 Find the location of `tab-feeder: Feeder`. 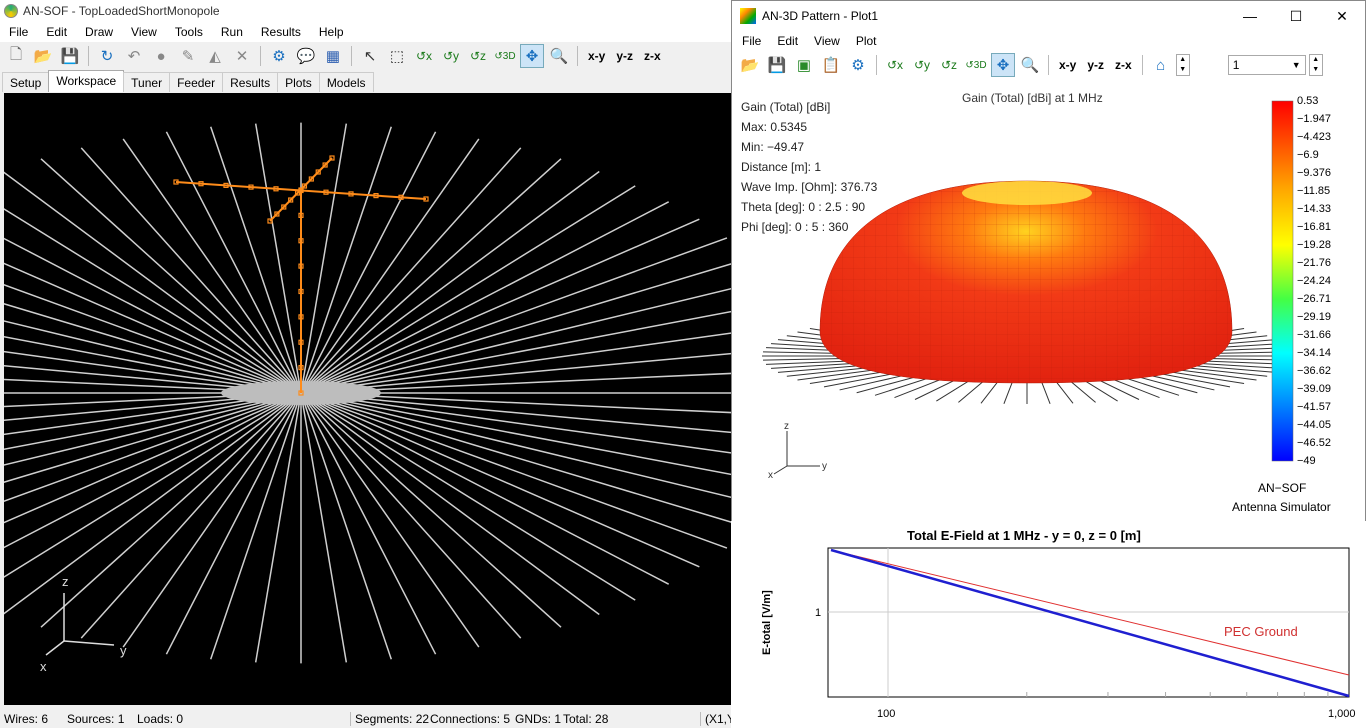

tab-feeder: Feeder is located at coordinates (196, 82).